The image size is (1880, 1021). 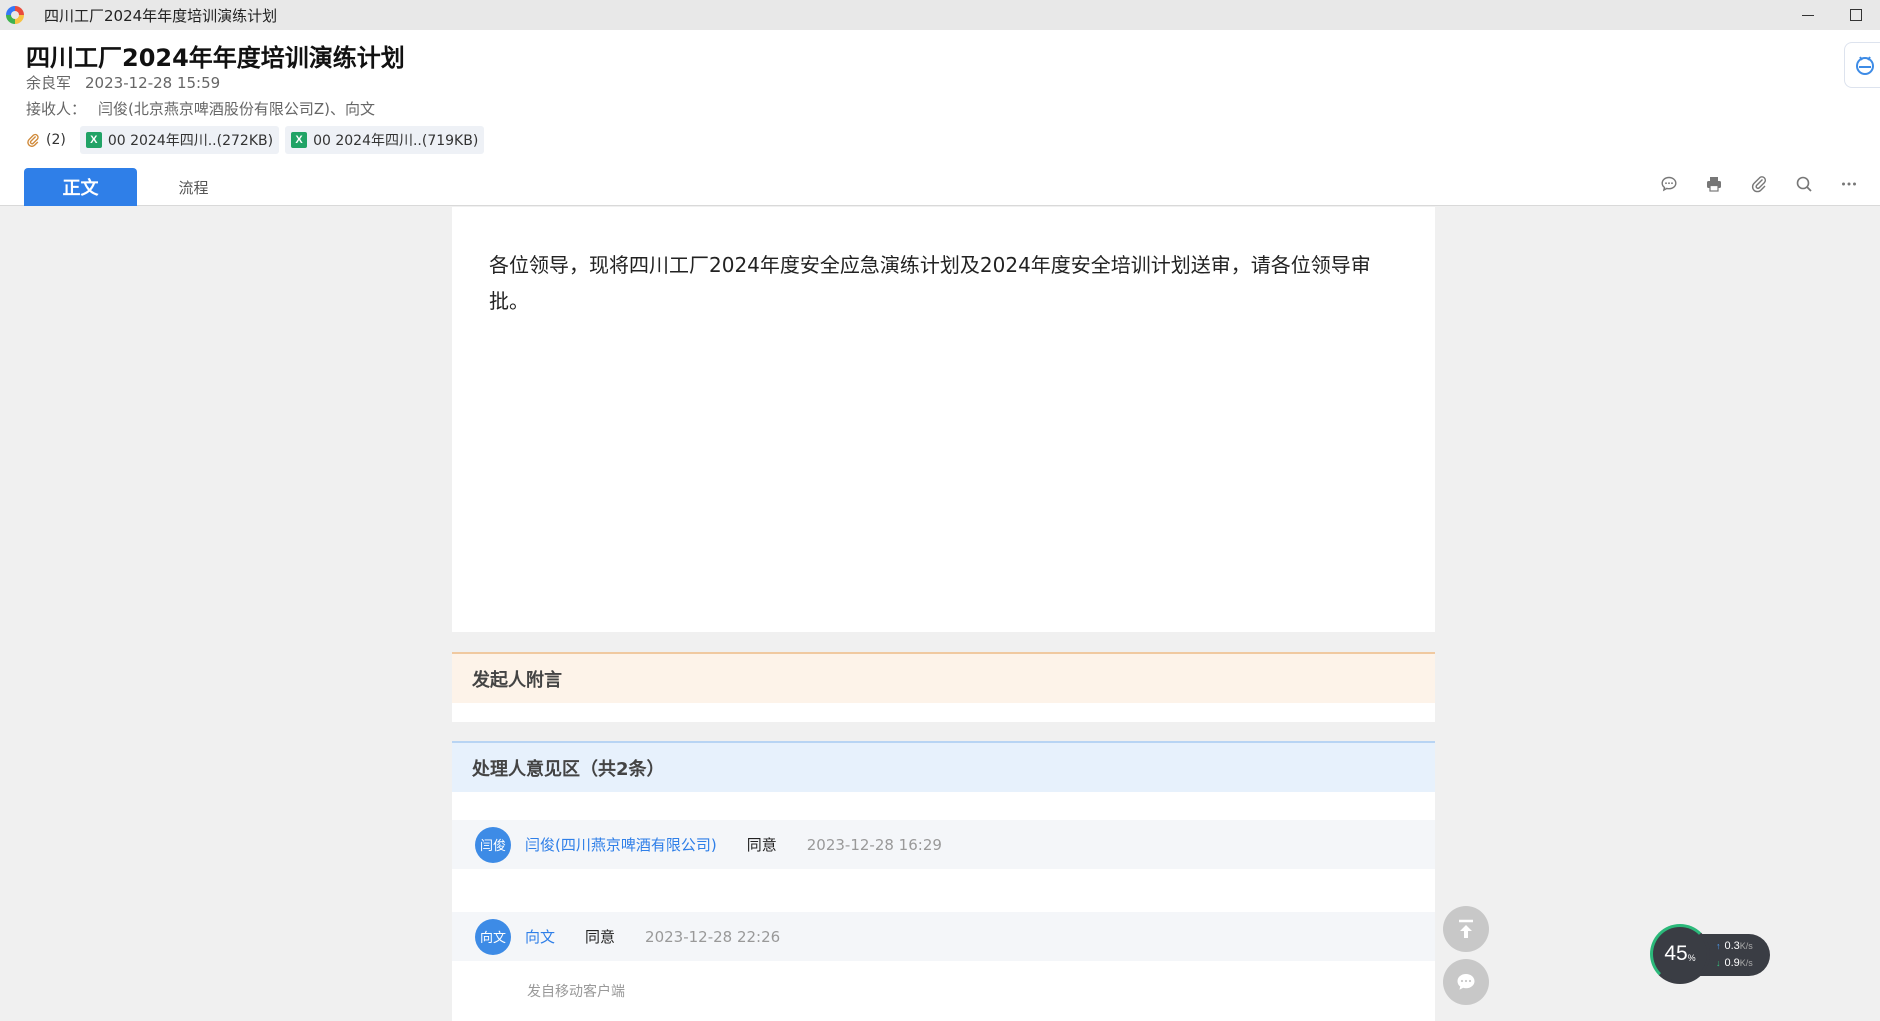 I want to click on memory-percent: 45, so click(x=1676, y=953).